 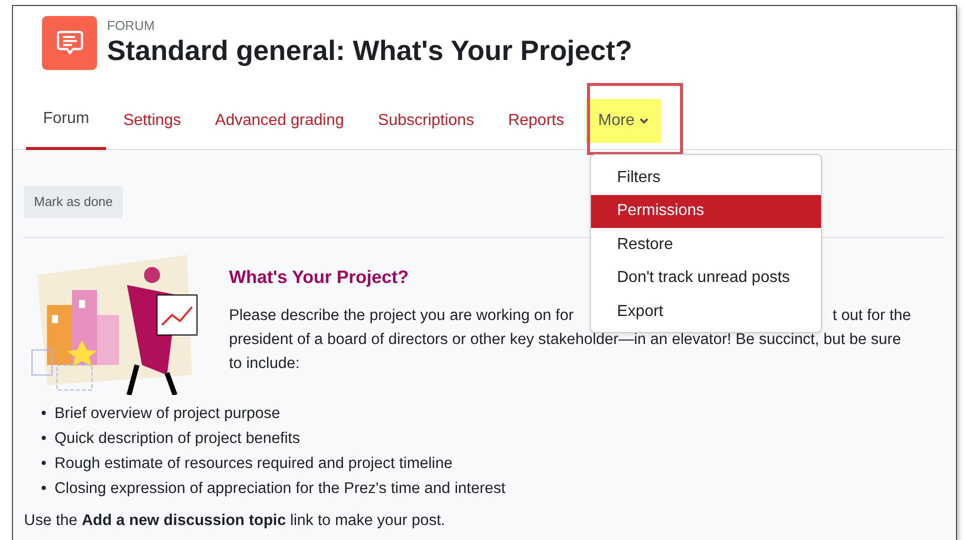 What do you see at coordinates (280, 121) in the screenshot?
I see `nav-tab: Advanced grading` at bounding box center [280, 121].